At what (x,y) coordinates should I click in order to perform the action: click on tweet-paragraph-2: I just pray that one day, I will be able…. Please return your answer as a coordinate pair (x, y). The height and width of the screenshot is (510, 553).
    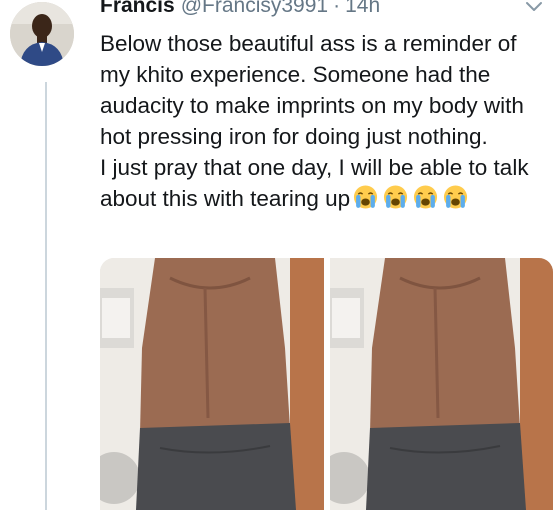
    Looking at the image, I should click on (325, 183).